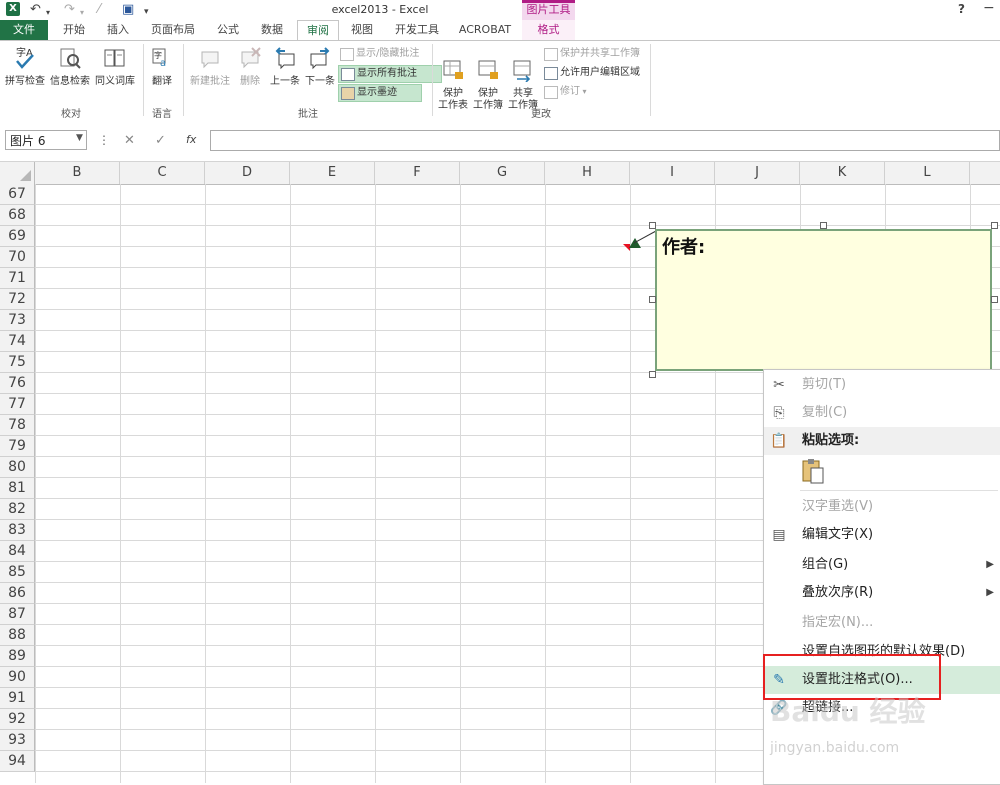  I want to click on row-header: 82, so click(17, 509).